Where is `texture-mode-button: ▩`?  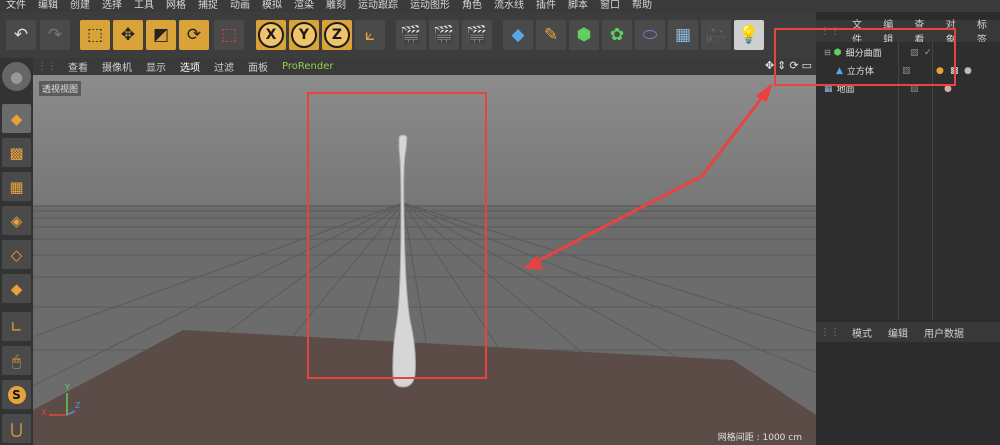 texture-mode-button: ▩ is located at coordinates (16, 152).